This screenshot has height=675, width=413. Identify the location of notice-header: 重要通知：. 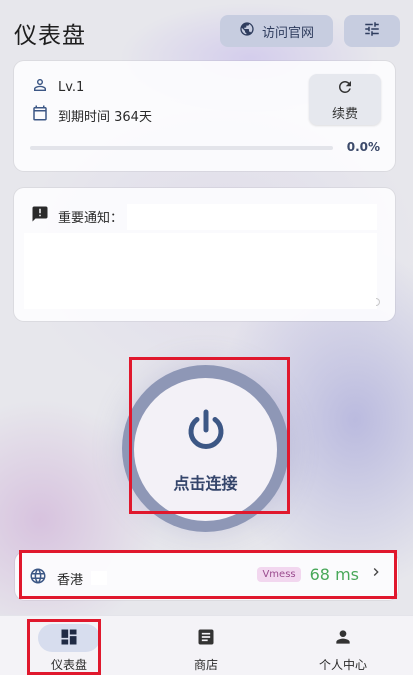
(77, 216).